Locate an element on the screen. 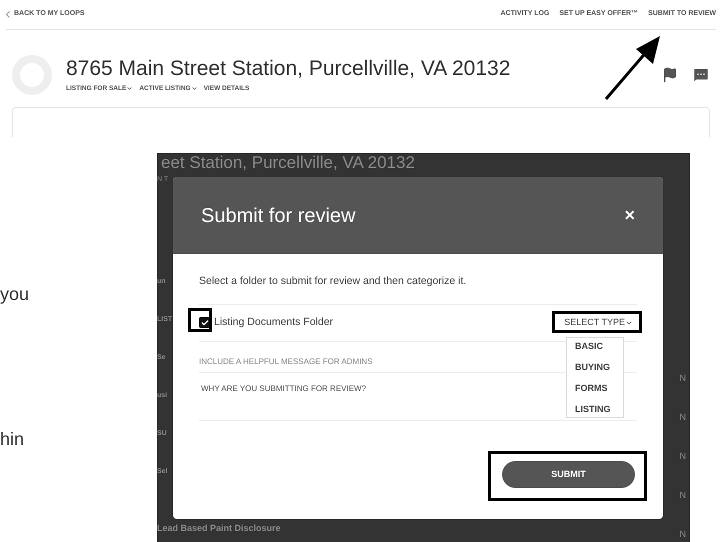 This screenshot has width=722, height=542. select-type-dropdown: SELECT TYPE is located at coordinates (598, 323).